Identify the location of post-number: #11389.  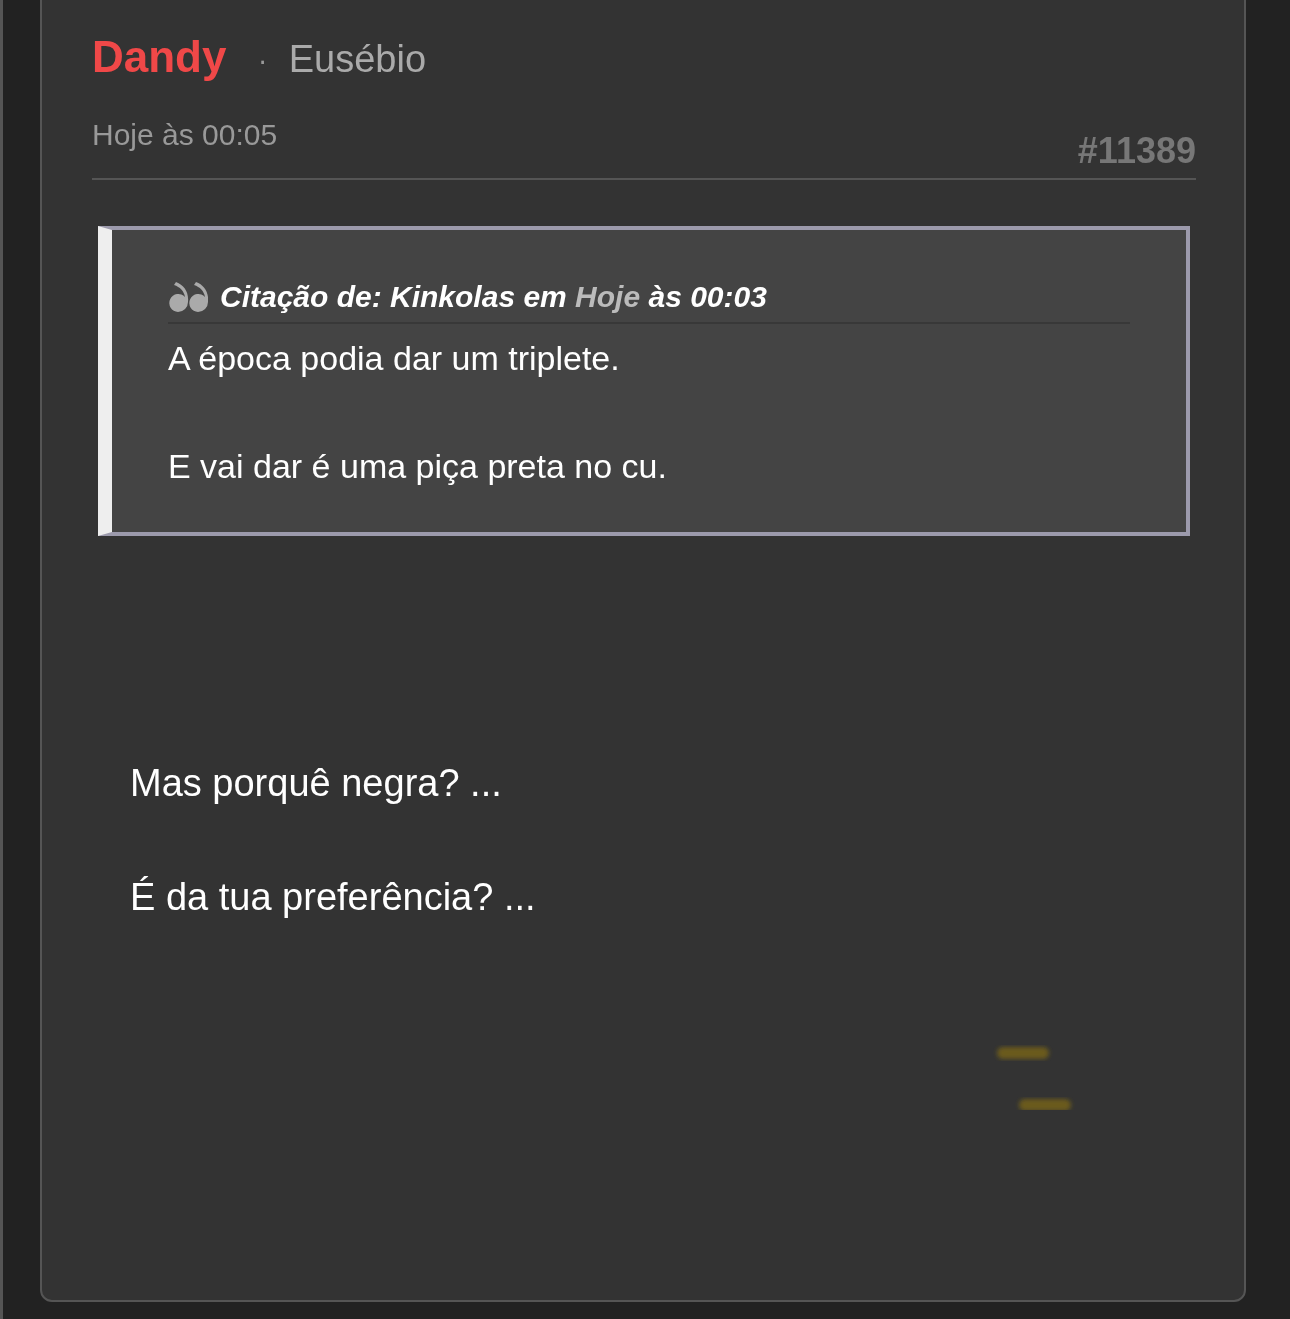
(1136, 151).